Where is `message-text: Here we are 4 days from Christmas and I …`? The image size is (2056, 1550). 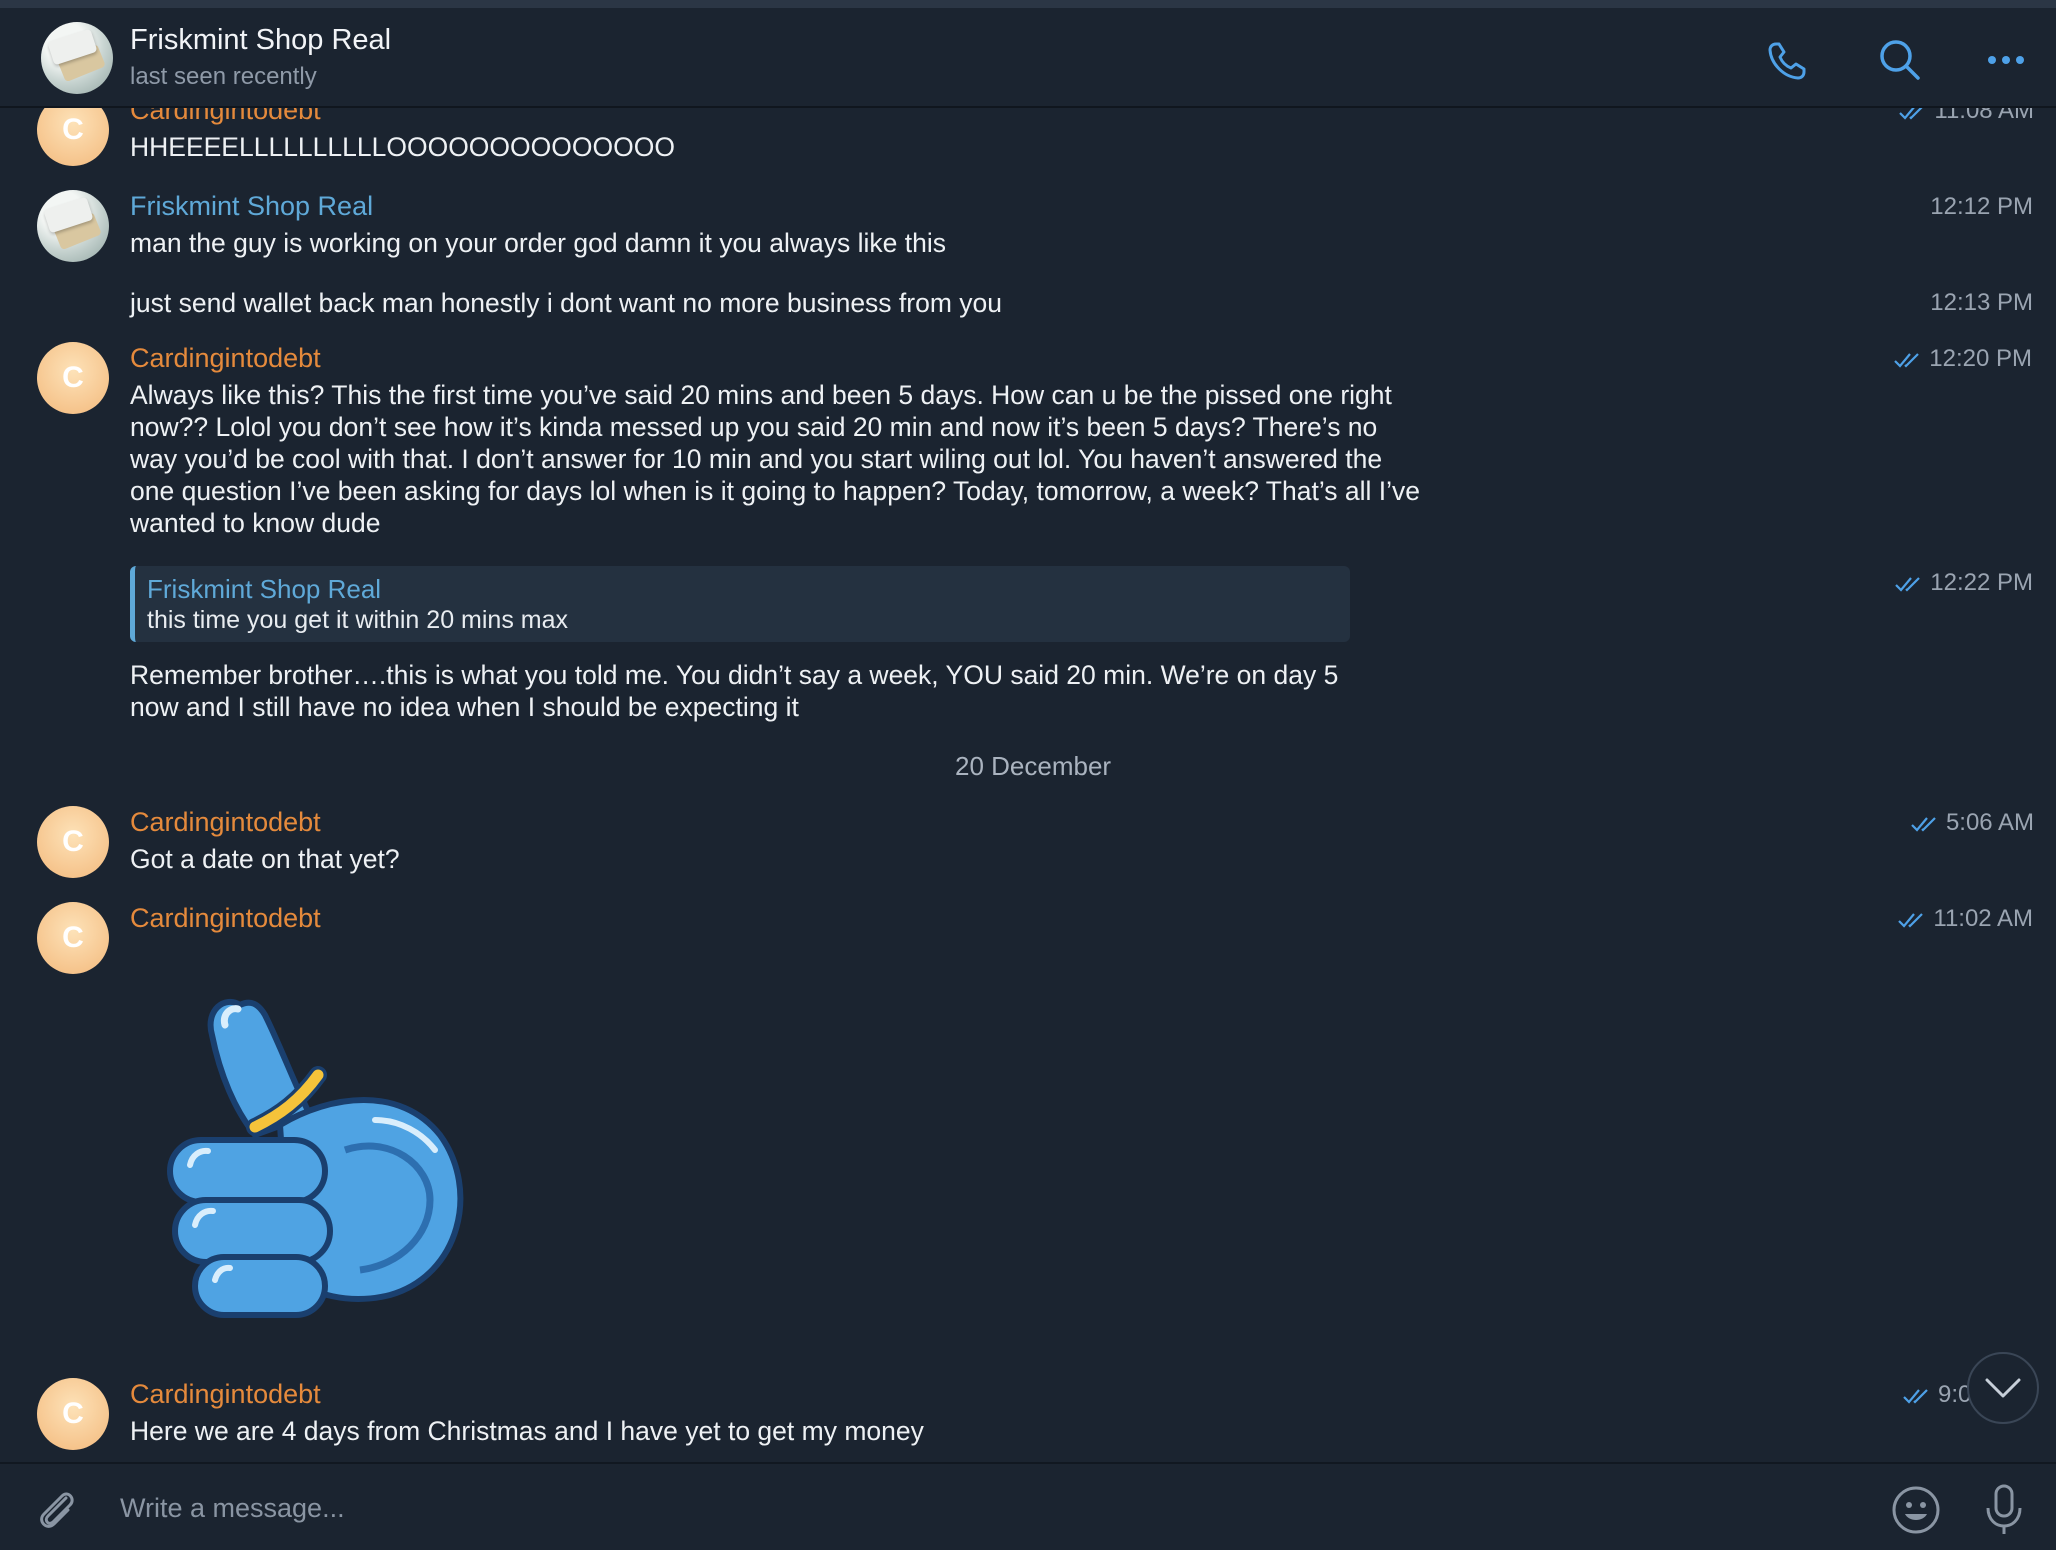 message-text: Here we are 4 days from Christmas and I … is located at coordinates (527, 1431).